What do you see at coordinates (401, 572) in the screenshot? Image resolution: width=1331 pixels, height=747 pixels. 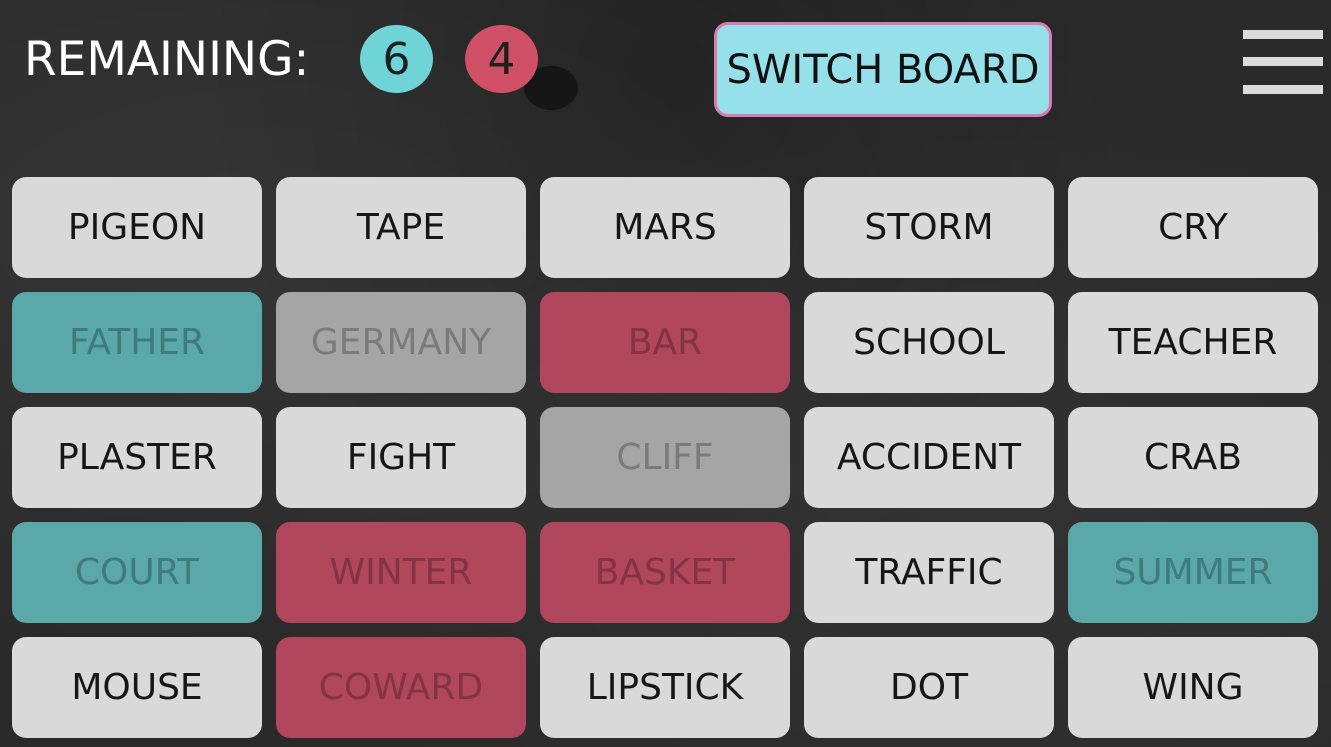 I see `word-card-winter: WINTER` at bounding box center [401, 572].